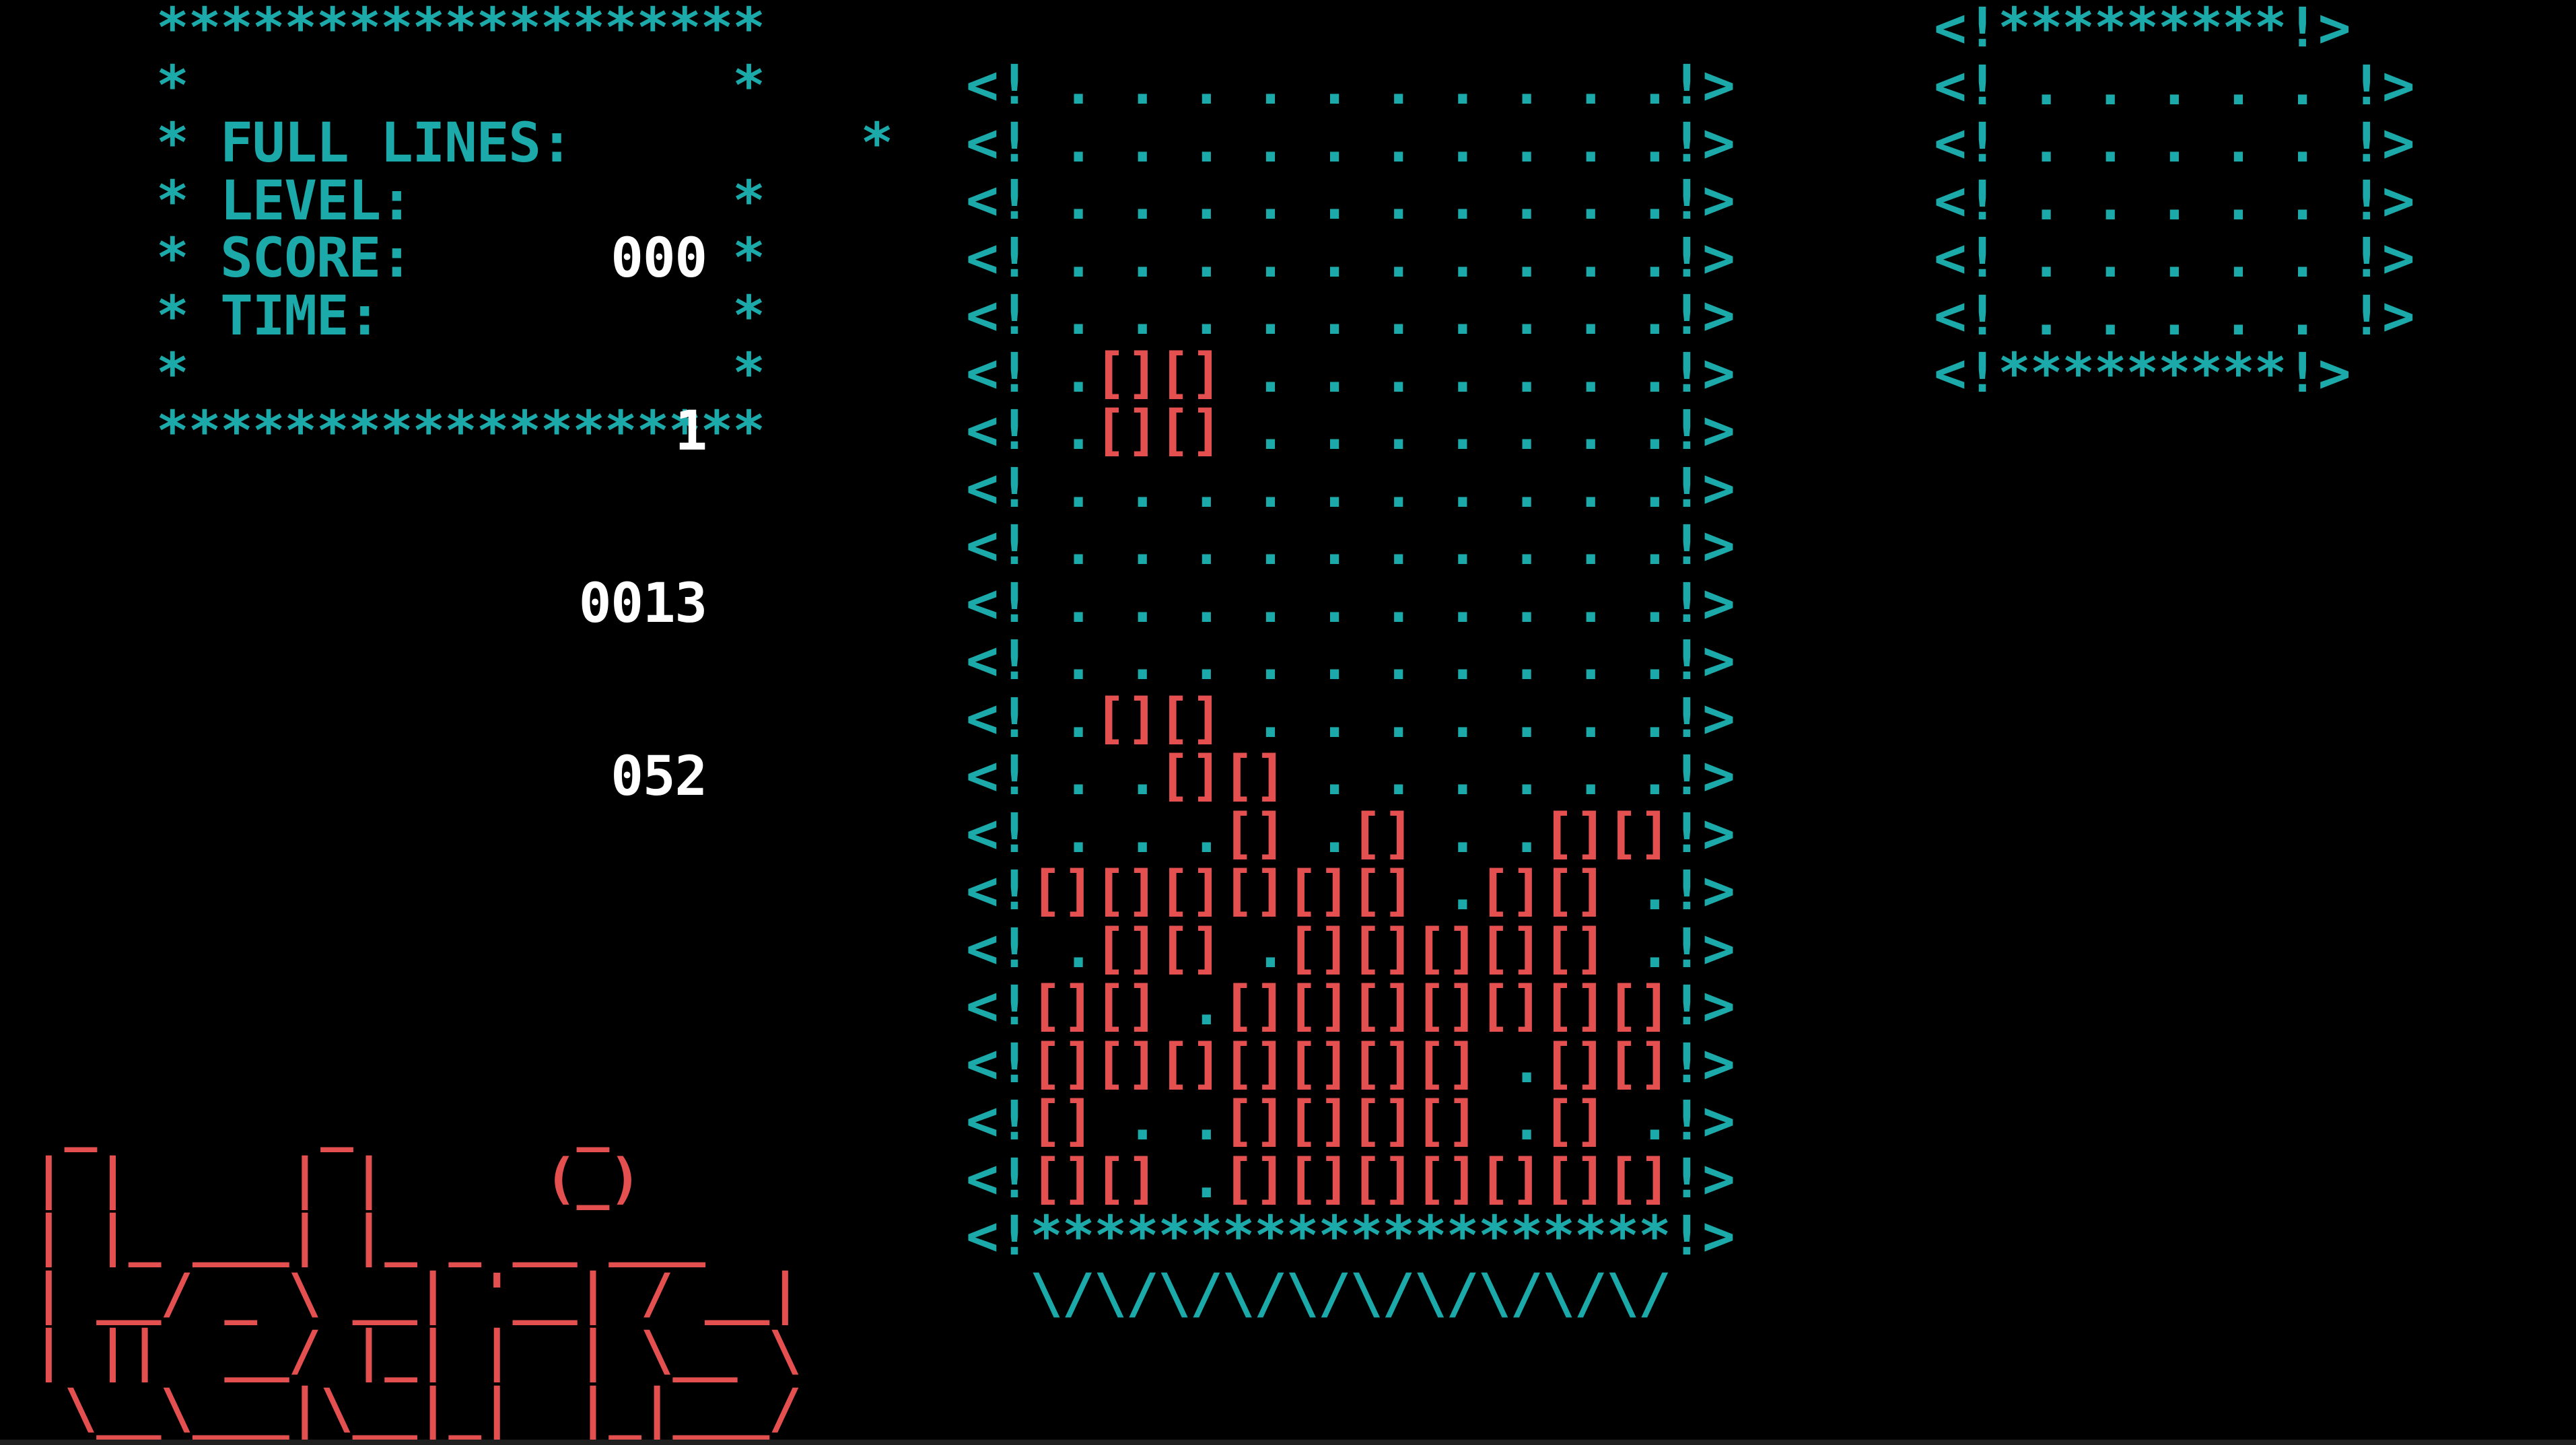 The image size is (2576, 1445). I want to click on playfield-row: <! . .[][] . . . . . .!>, so click(1350, 776).